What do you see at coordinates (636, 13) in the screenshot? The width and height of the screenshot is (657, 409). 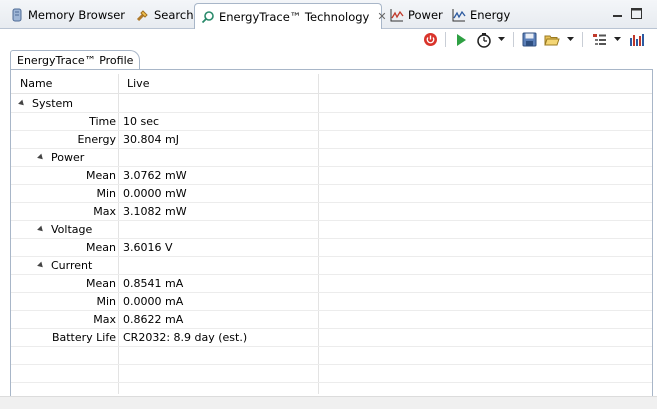 I see `maximize-icon` at bounding box center [636, 13].